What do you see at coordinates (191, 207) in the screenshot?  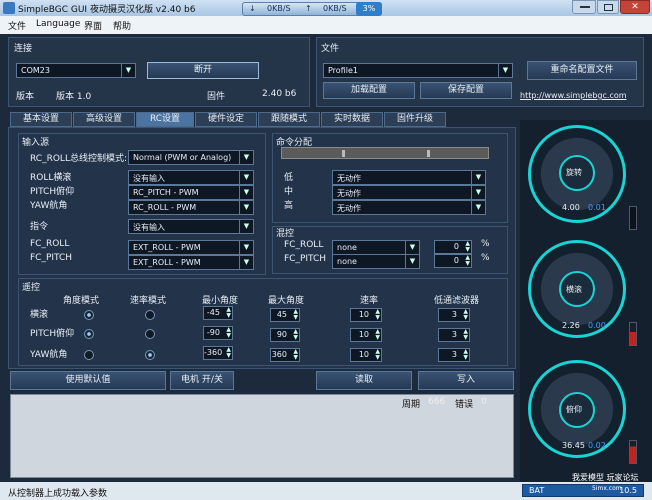 I see `yaw-input-select: RC_ROLL - PWM ▼` at bounding box center [191, 207].